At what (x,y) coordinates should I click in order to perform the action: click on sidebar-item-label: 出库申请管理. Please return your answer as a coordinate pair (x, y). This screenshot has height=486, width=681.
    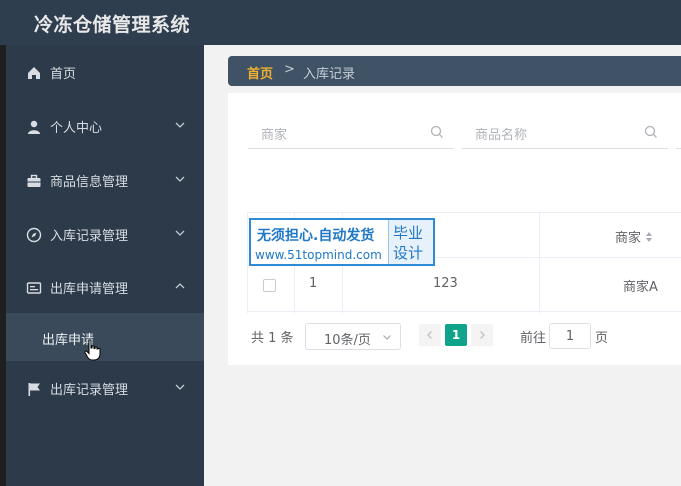
    Looking at the image, I should click on (89, 289).